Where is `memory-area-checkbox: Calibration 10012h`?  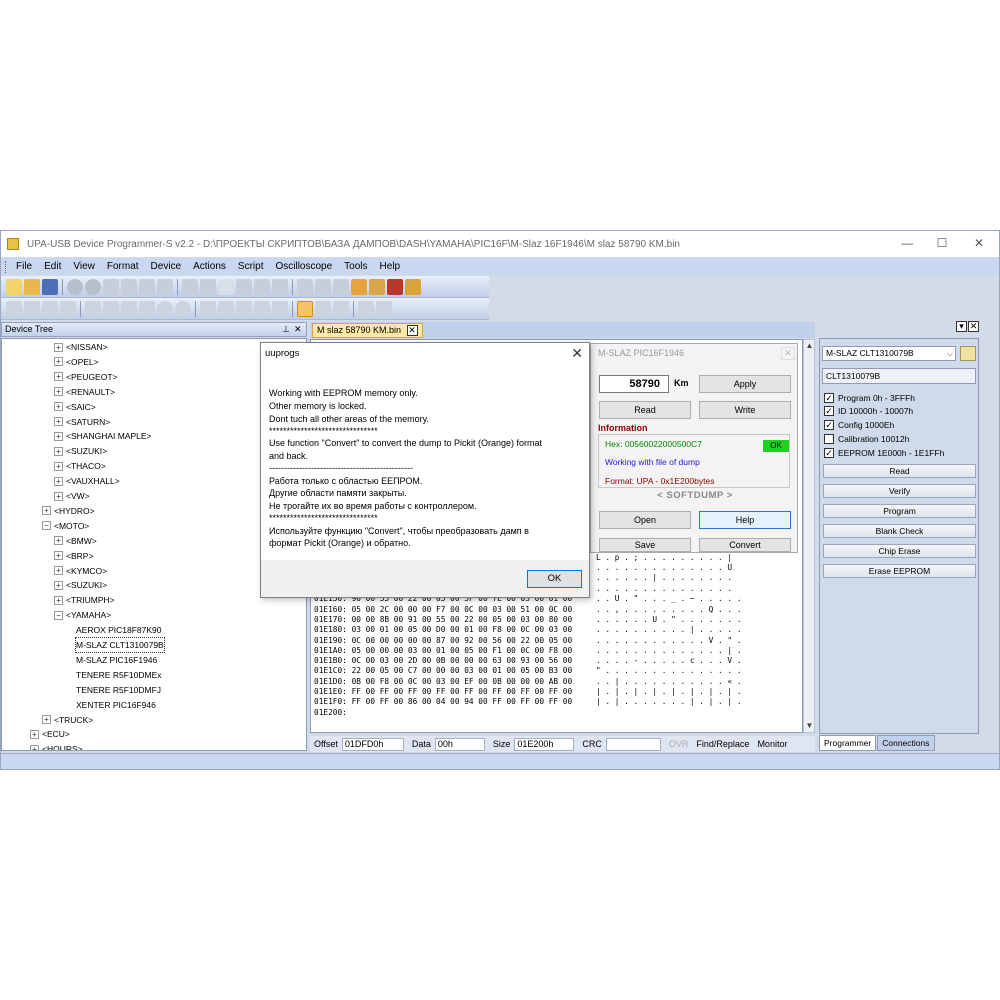 memory-area-checkbox: Calibration 10012h is located at coordinates (866, 438).